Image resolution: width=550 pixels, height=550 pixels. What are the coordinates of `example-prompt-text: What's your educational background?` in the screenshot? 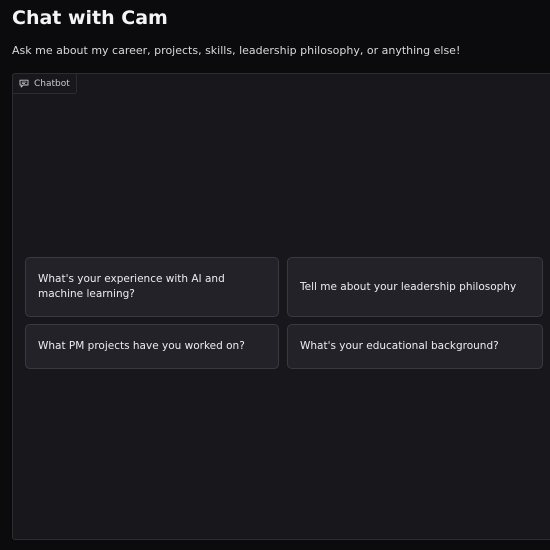 It's located at (399, 346).